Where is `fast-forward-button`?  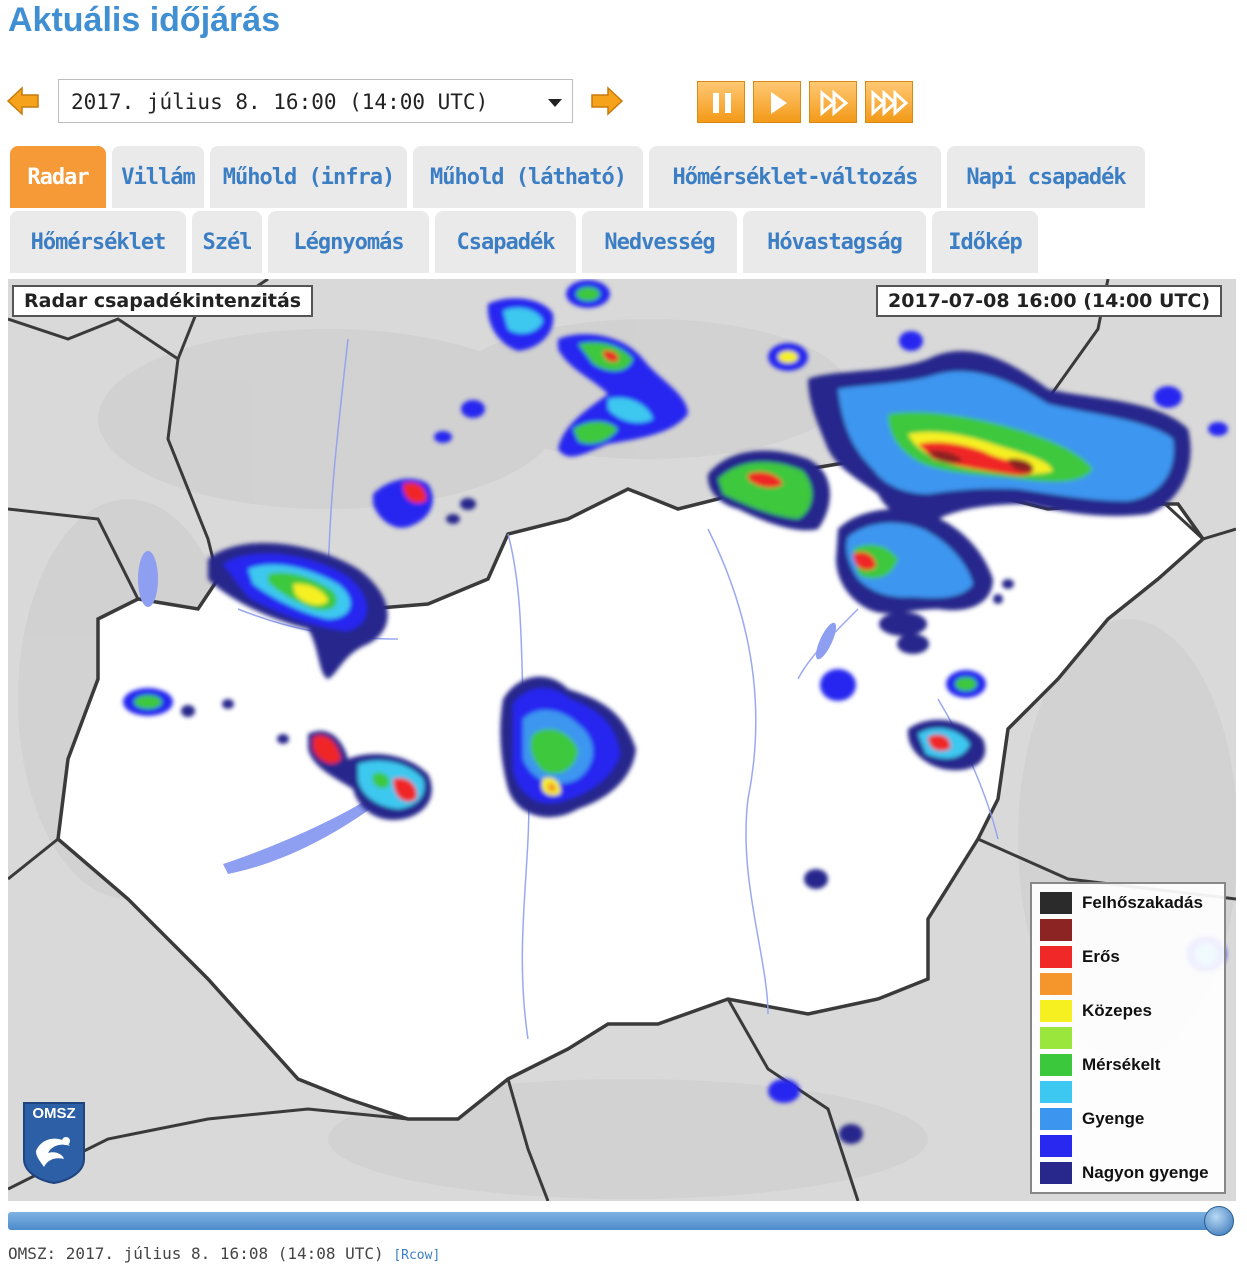
fast-forward-button is located at coordinates (833, 102).